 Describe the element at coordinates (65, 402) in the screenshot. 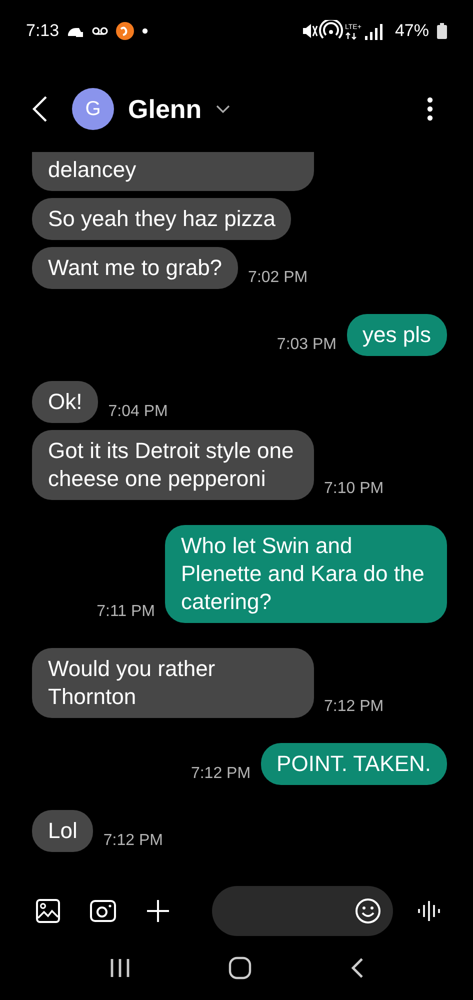

I see `message-bubble: Ok!` at that location.